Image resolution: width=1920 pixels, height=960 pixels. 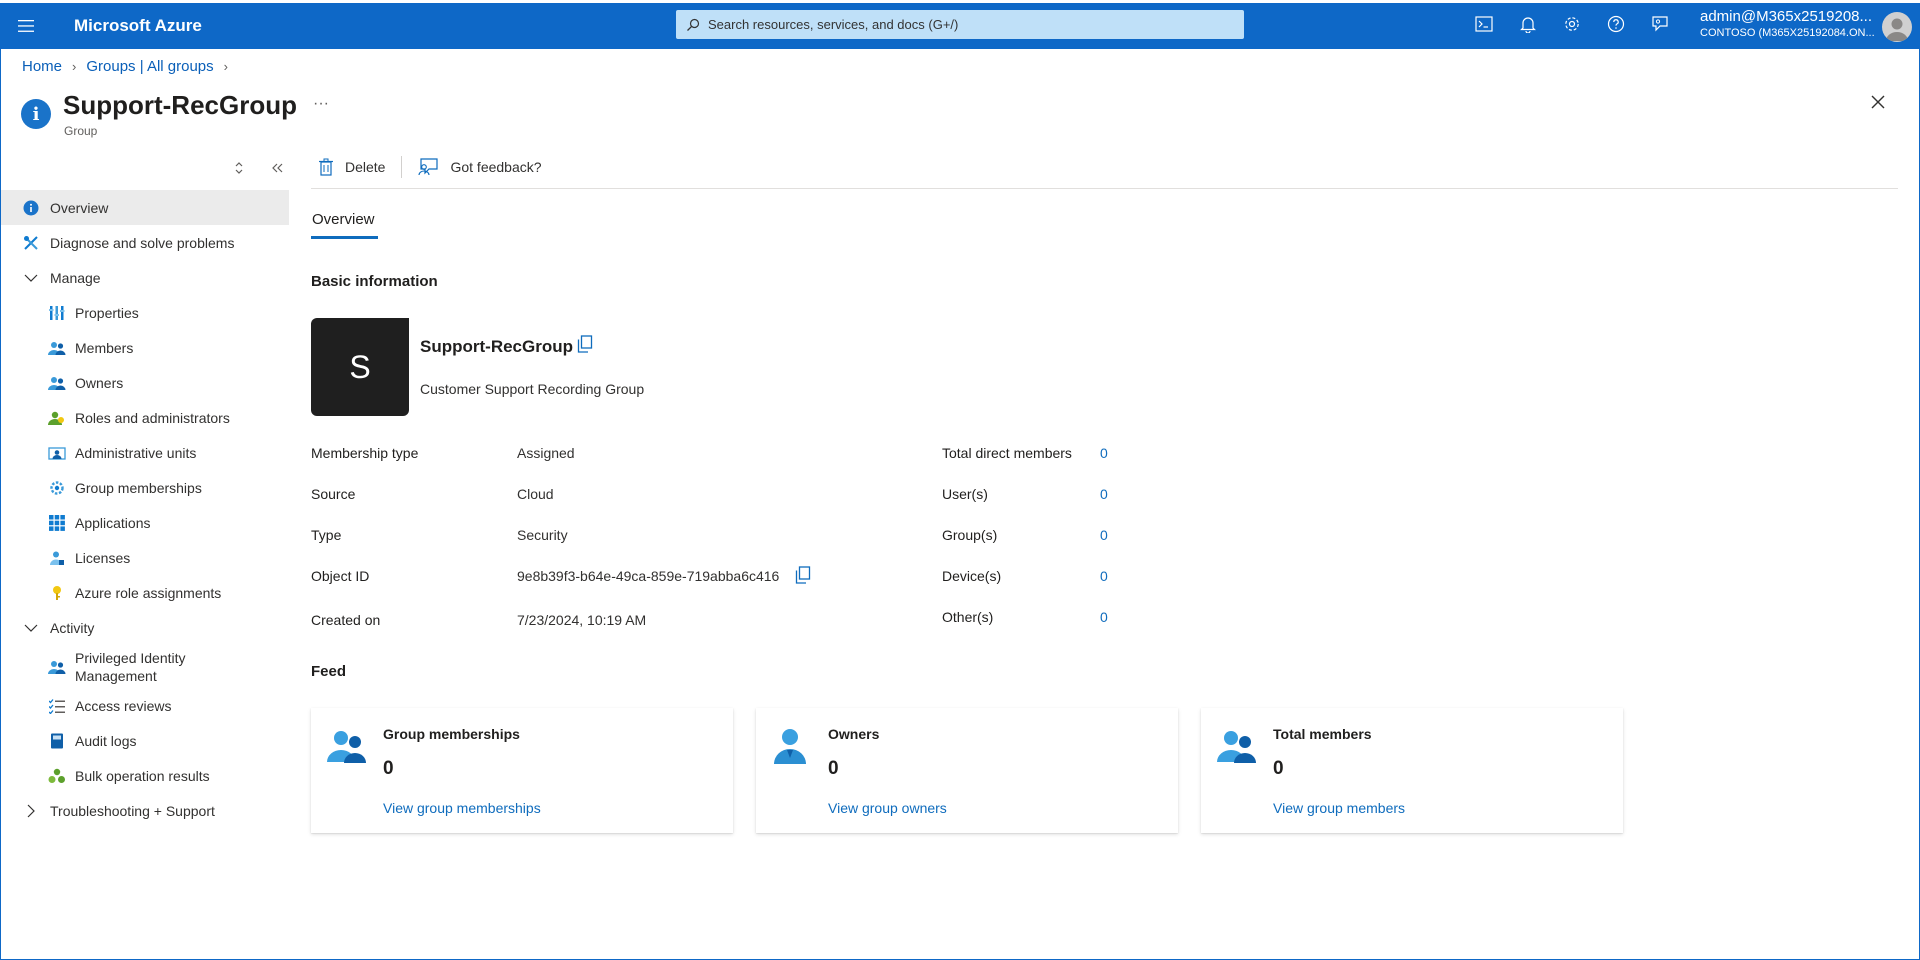 I want to click on sidebar-item-pim: Privileged Identity Management, so click(x=145, y=666).